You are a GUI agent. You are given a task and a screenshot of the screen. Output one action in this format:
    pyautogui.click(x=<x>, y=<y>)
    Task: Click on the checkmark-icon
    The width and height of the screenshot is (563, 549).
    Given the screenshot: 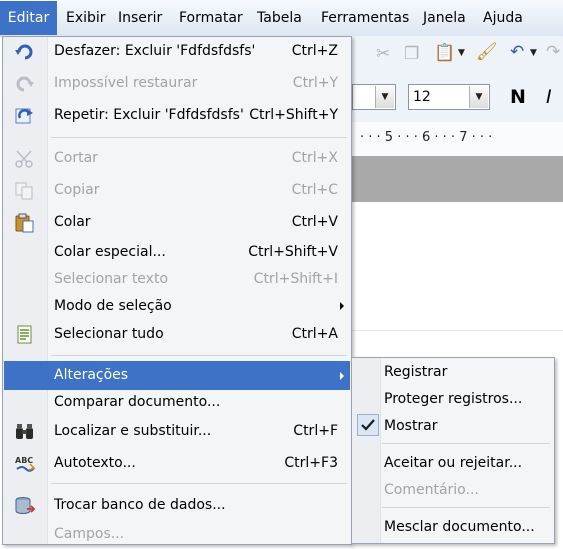 What is the action you would take?
    pyautogui.click(x=368, y=425)
    